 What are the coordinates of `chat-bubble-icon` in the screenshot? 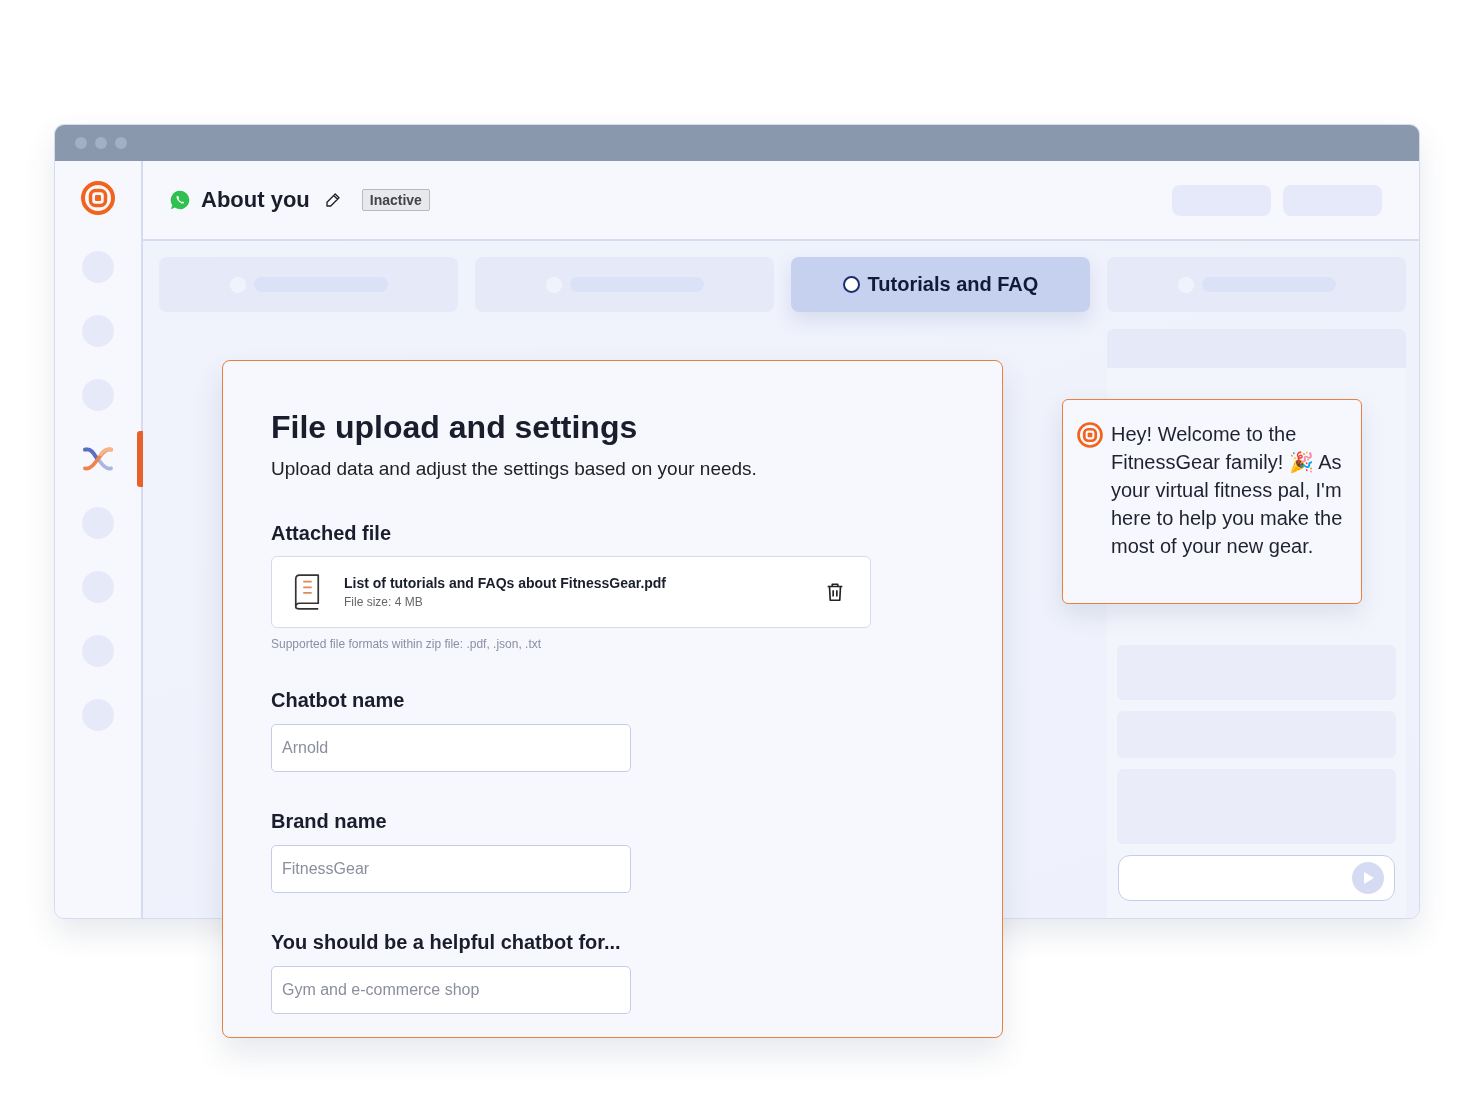 It's located at (180, 200).